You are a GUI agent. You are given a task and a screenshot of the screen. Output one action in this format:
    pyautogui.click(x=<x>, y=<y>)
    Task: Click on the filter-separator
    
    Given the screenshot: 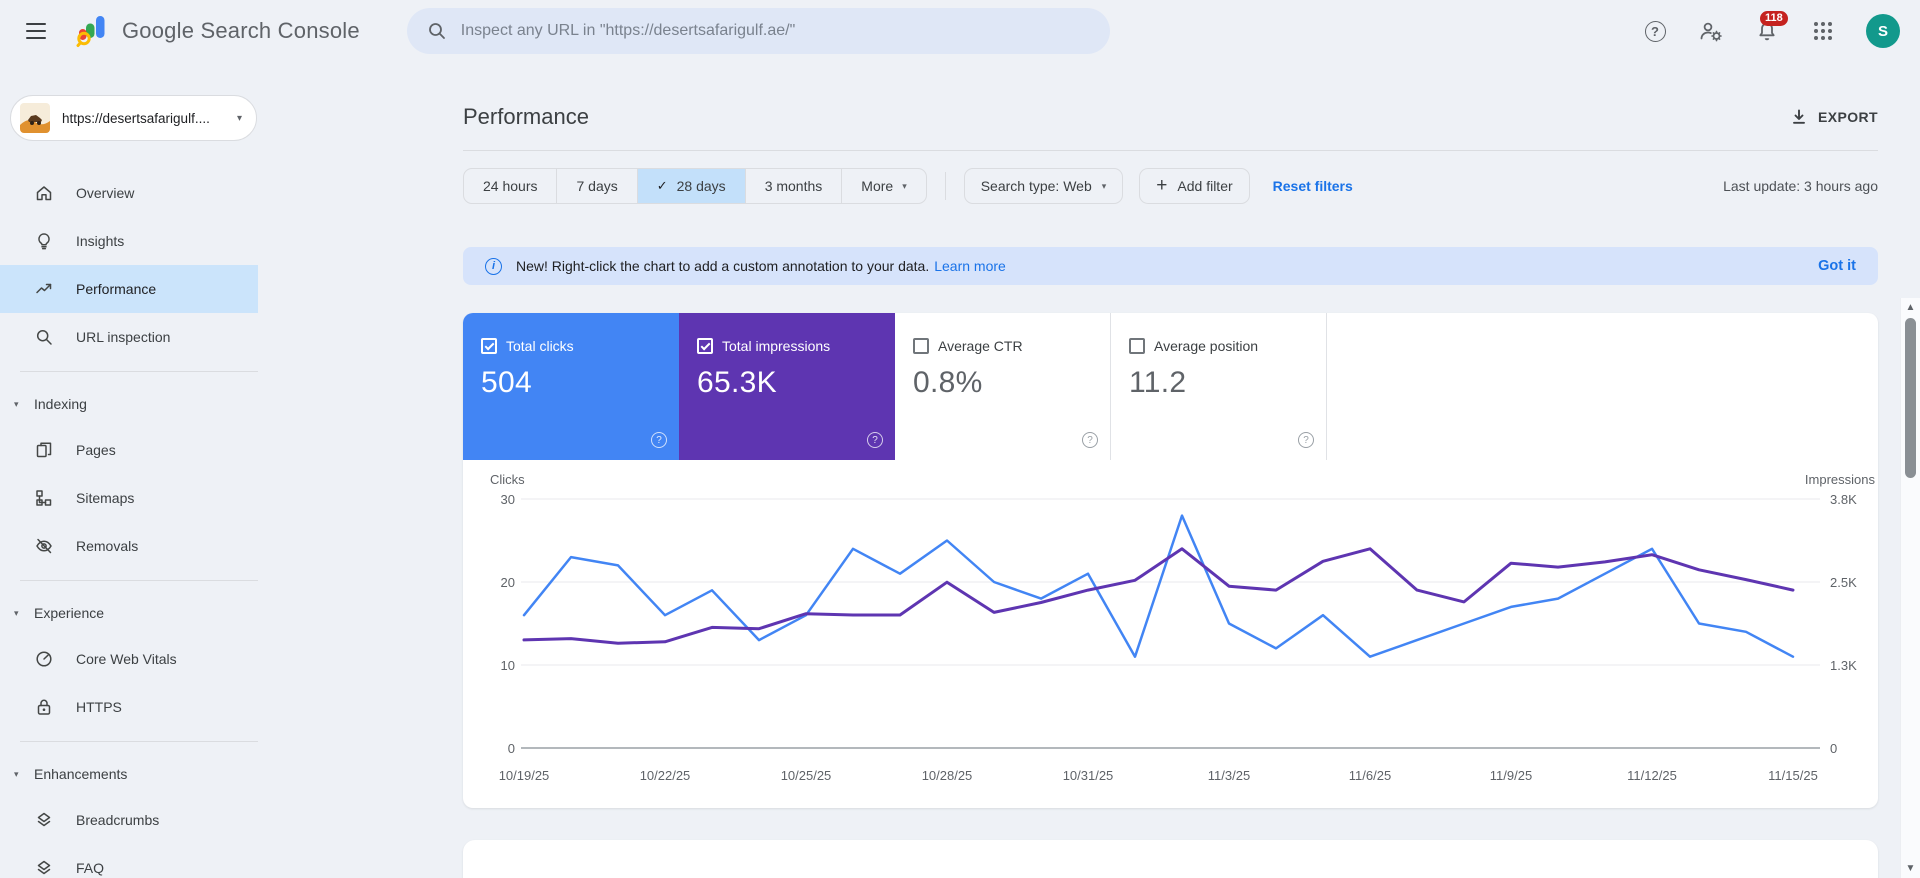 What is the action you would take?
    pyautogui.click(x=945, y=186)
    